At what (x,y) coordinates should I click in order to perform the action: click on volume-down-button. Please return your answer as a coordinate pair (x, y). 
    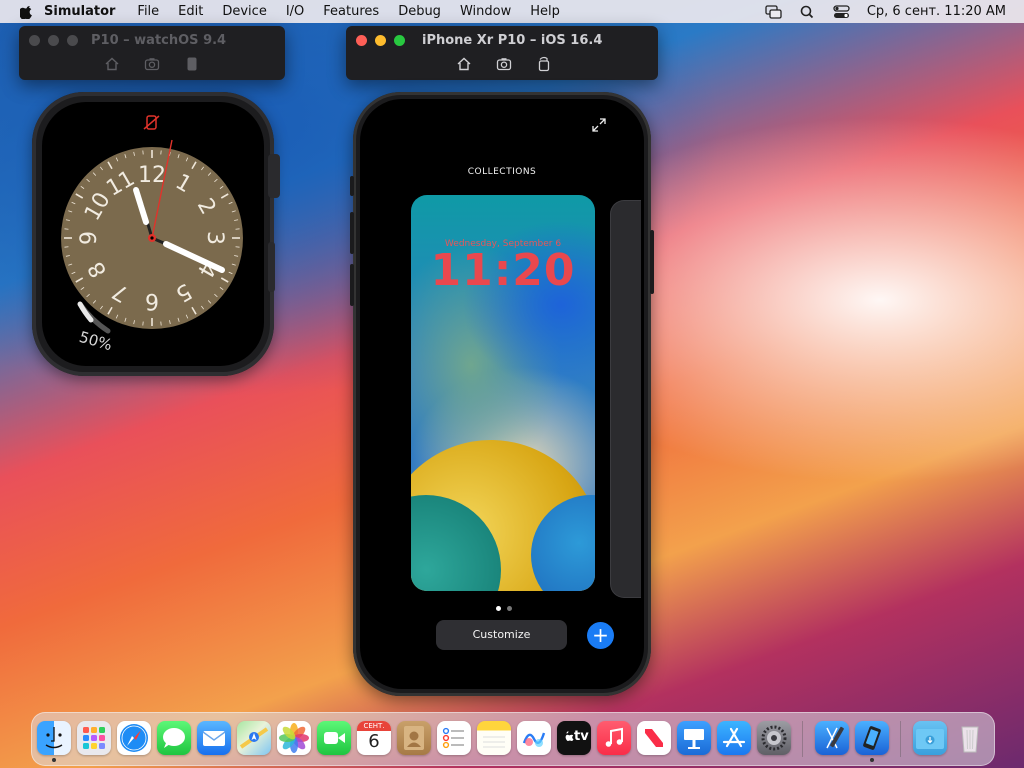
    Looking at the image, I should click on (352, 285).